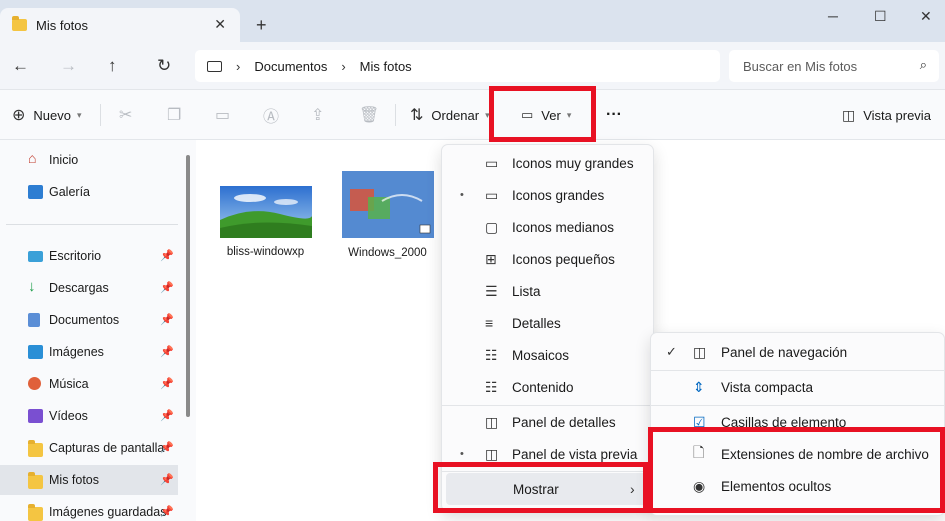 Image resolution: width=945 pixels, height=521 pixels. I want to click on menu-item-label: Iconos medianos, so click(563, 227).